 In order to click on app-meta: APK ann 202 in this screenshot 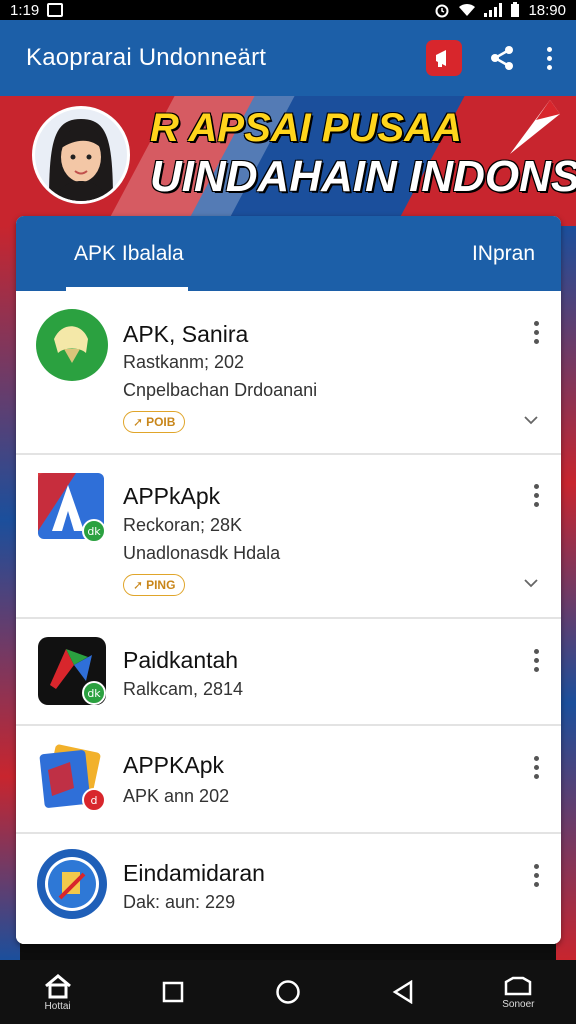, I will do `click(176, 796)`.